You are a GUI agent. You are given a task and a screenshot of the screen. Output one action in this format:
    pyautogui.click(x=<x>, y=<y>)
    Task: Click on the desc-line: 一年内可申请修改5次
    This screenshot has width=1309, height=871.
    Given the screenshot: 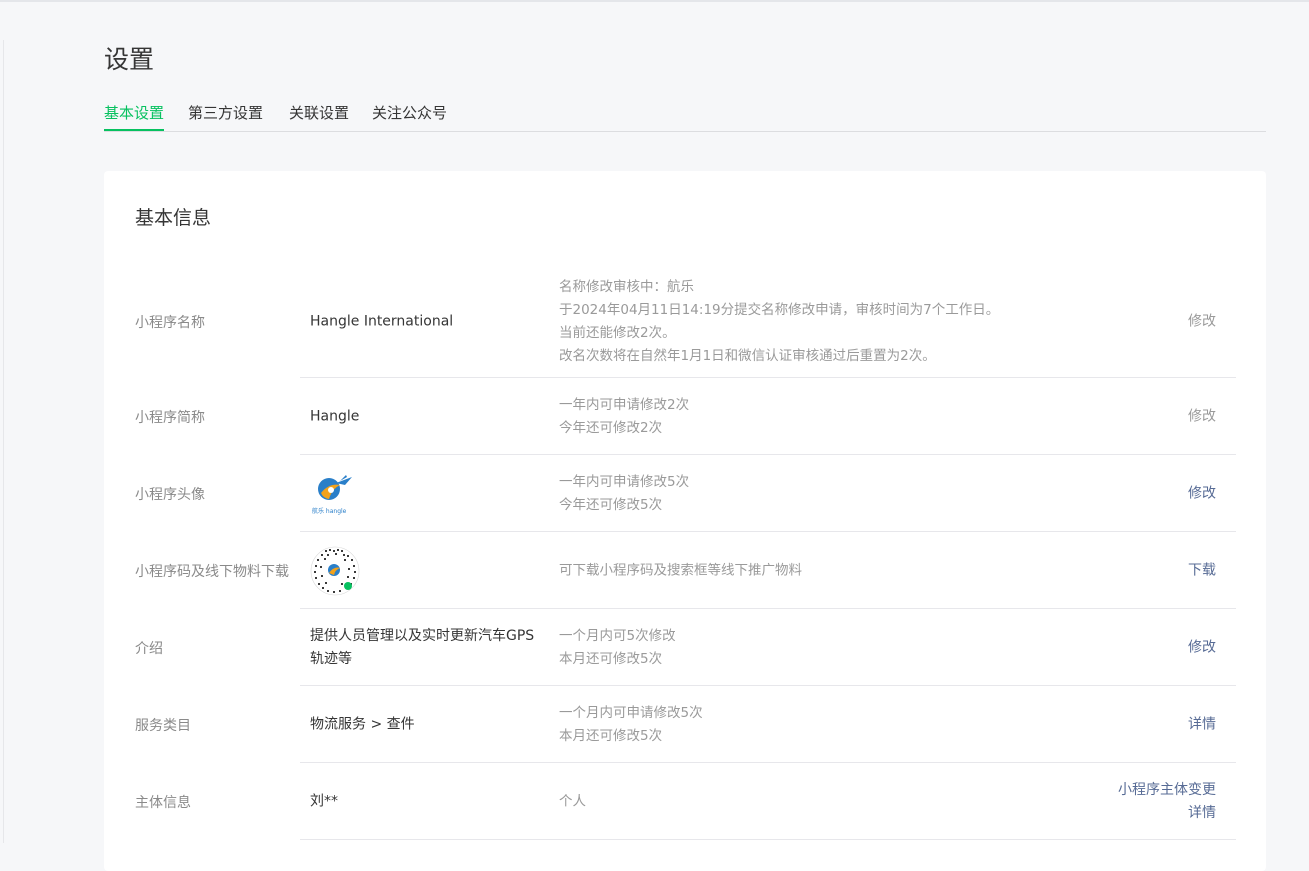 What is the action you would take?
    pyautogui.click(x=624, y=481)
    